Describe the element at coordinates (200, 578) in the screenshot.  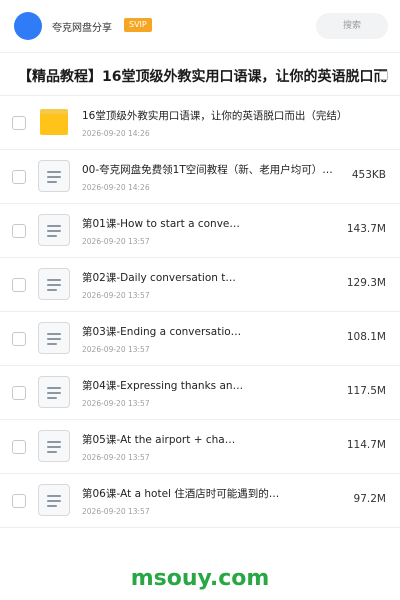
I see `watermark: msouy.com` at that location.